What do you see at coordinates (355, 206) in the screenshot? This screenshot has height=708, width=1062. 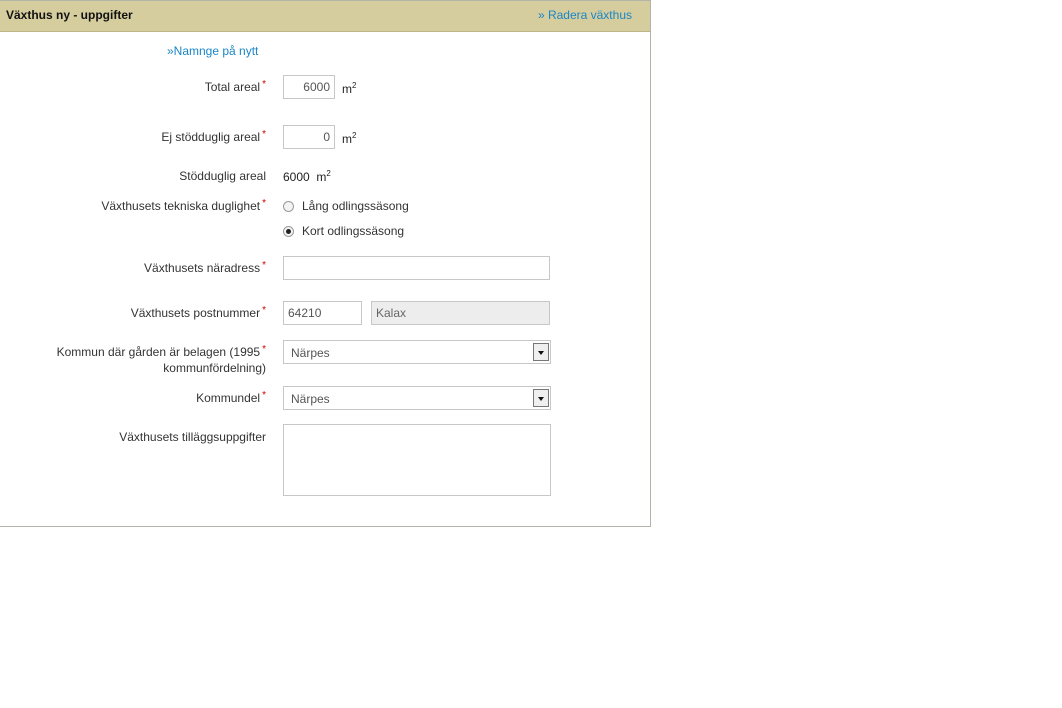 I see `radio-label: Lång odlingssäsong` at bounding box center [355, 206].